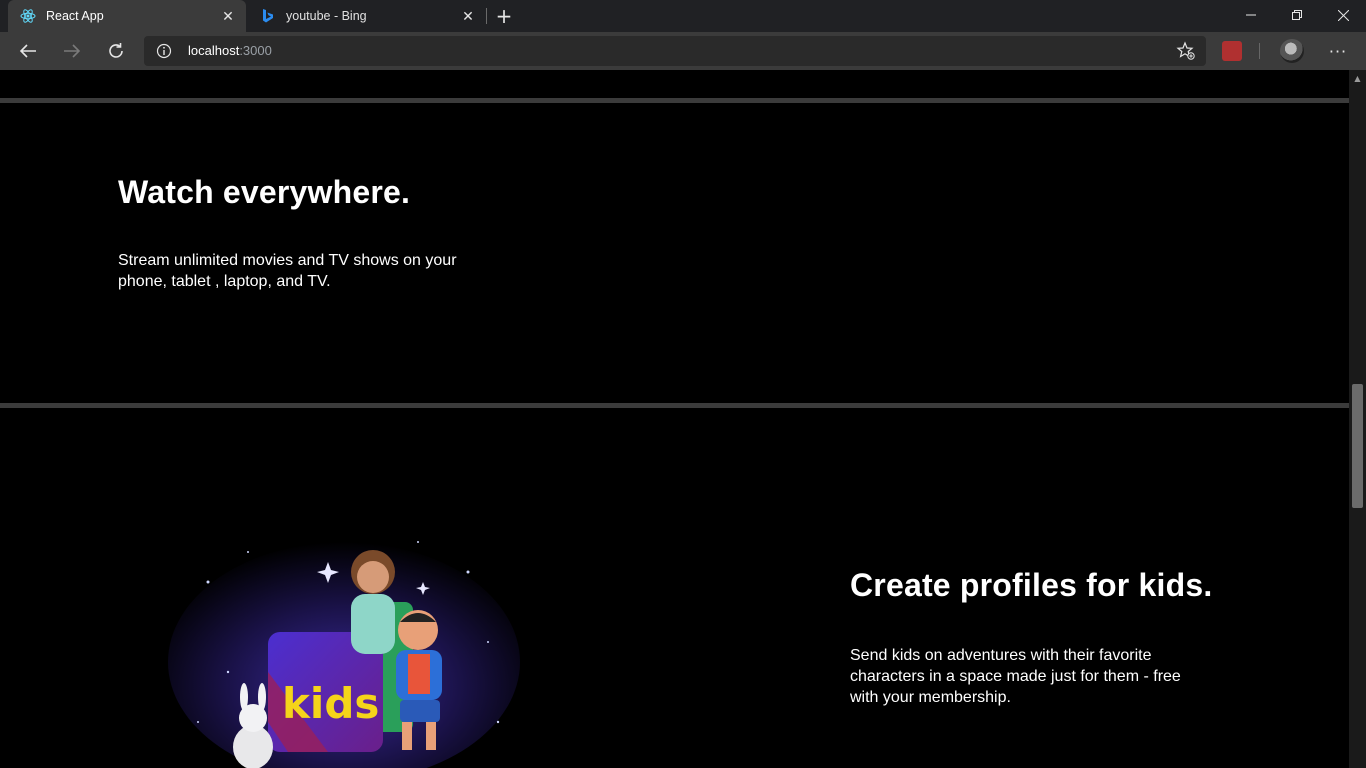  I want to click on site-info-icon, so click(164, 51).